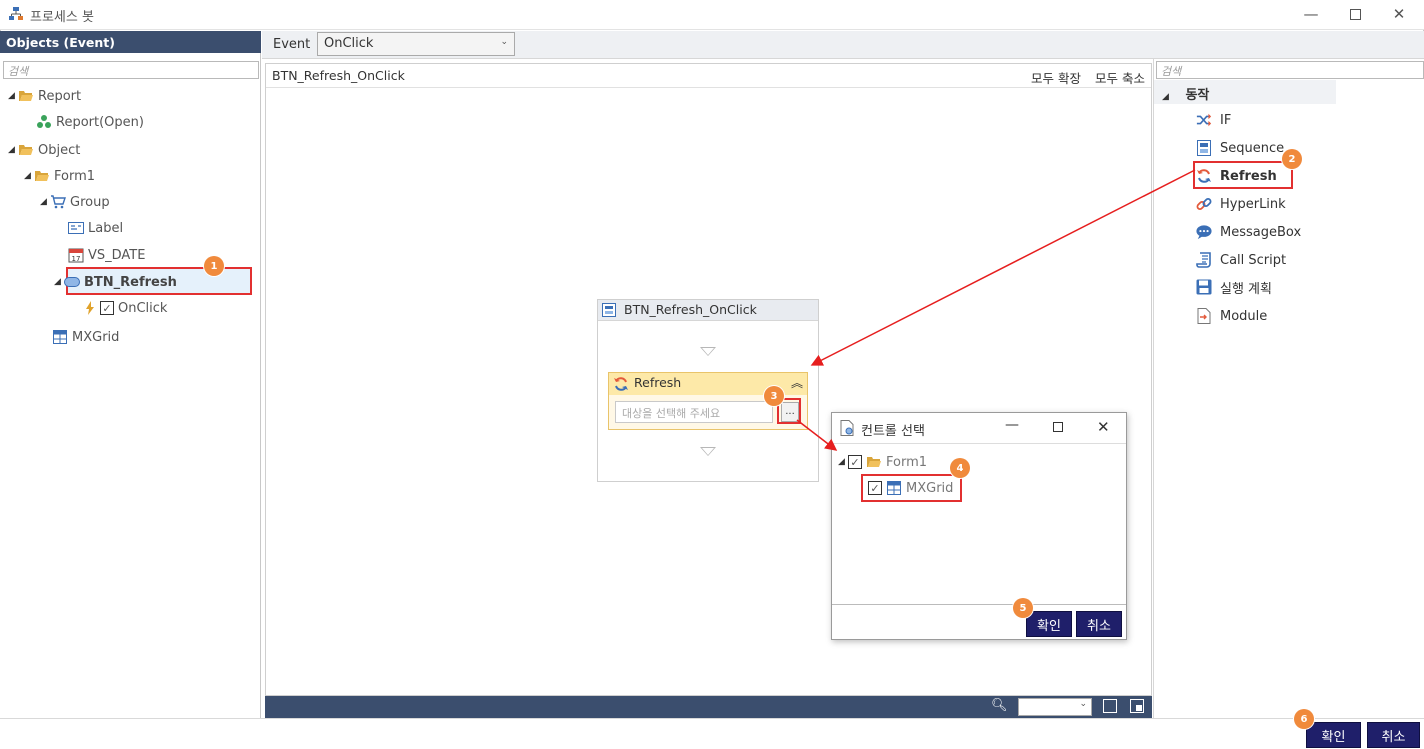  I want to click on arrow-refresh-to-node, so click(1003, 267).